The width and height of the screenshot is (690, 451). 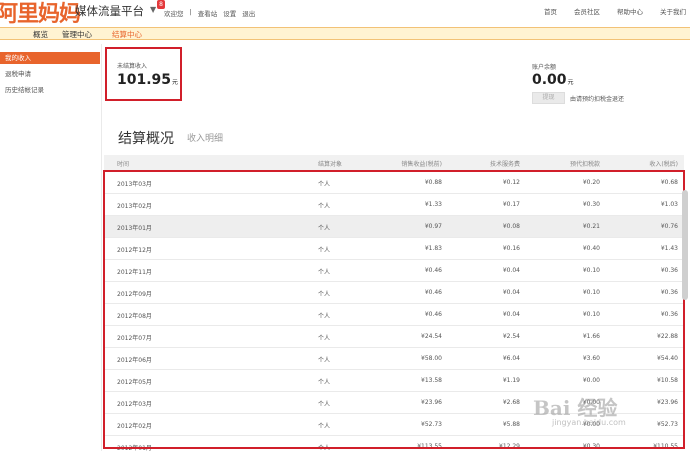 What do you see at coordinates (50, 90) in the screenshot?
I see `sidebar-item-history: 历史结帐记录` at bounding box center [50, 90].